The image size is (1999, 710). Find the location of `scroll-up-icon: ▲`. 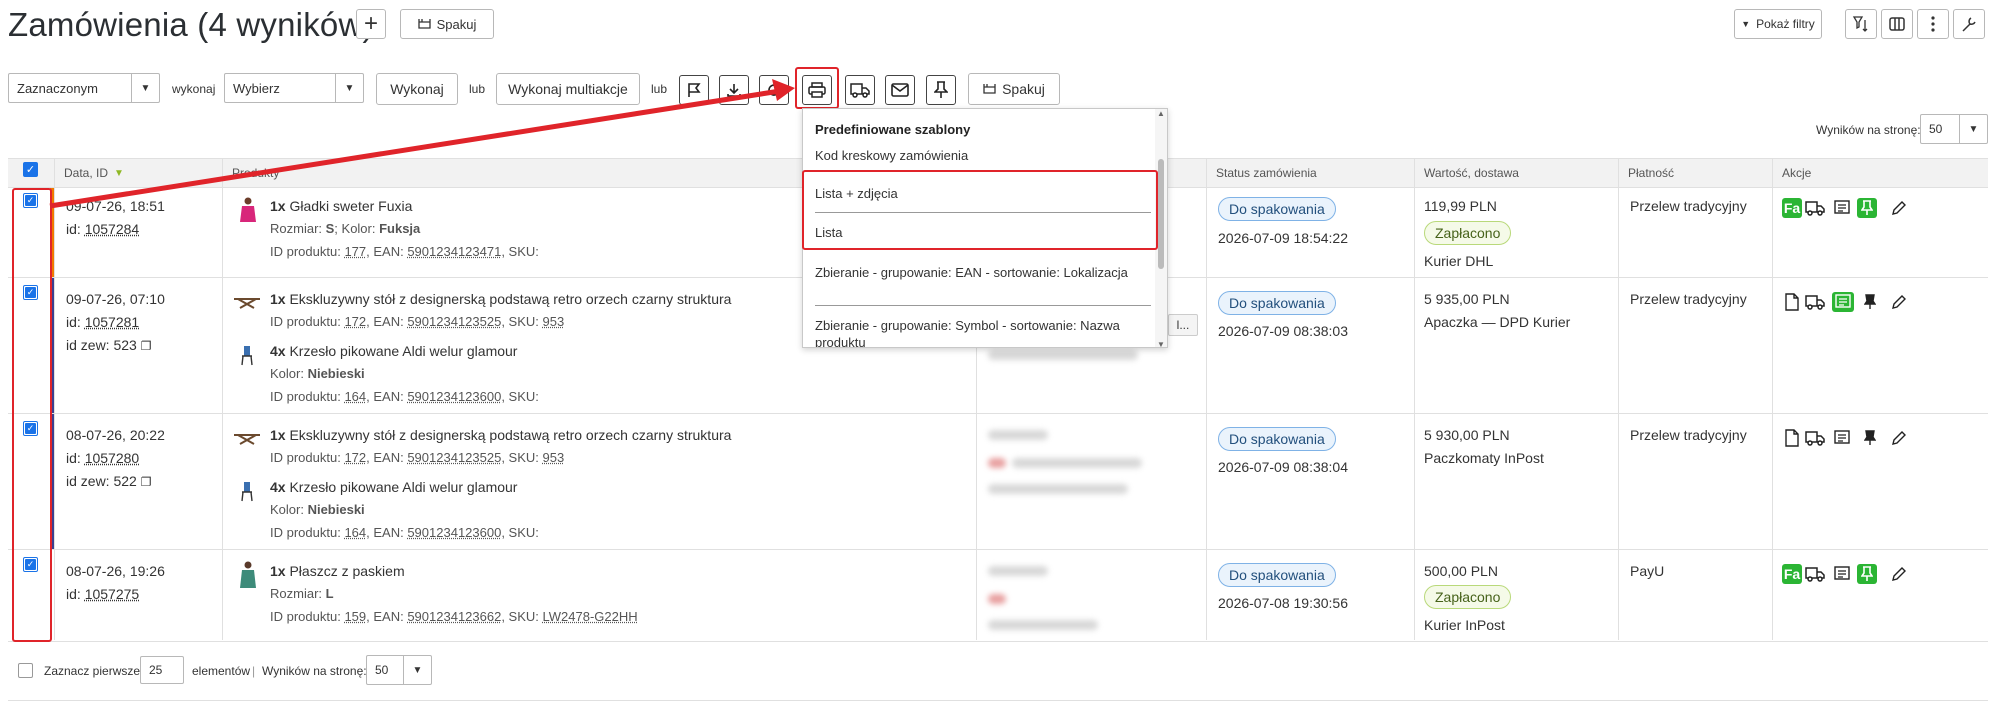

scroll-up-icon: ▲ is located at coordinates (1161, 113).